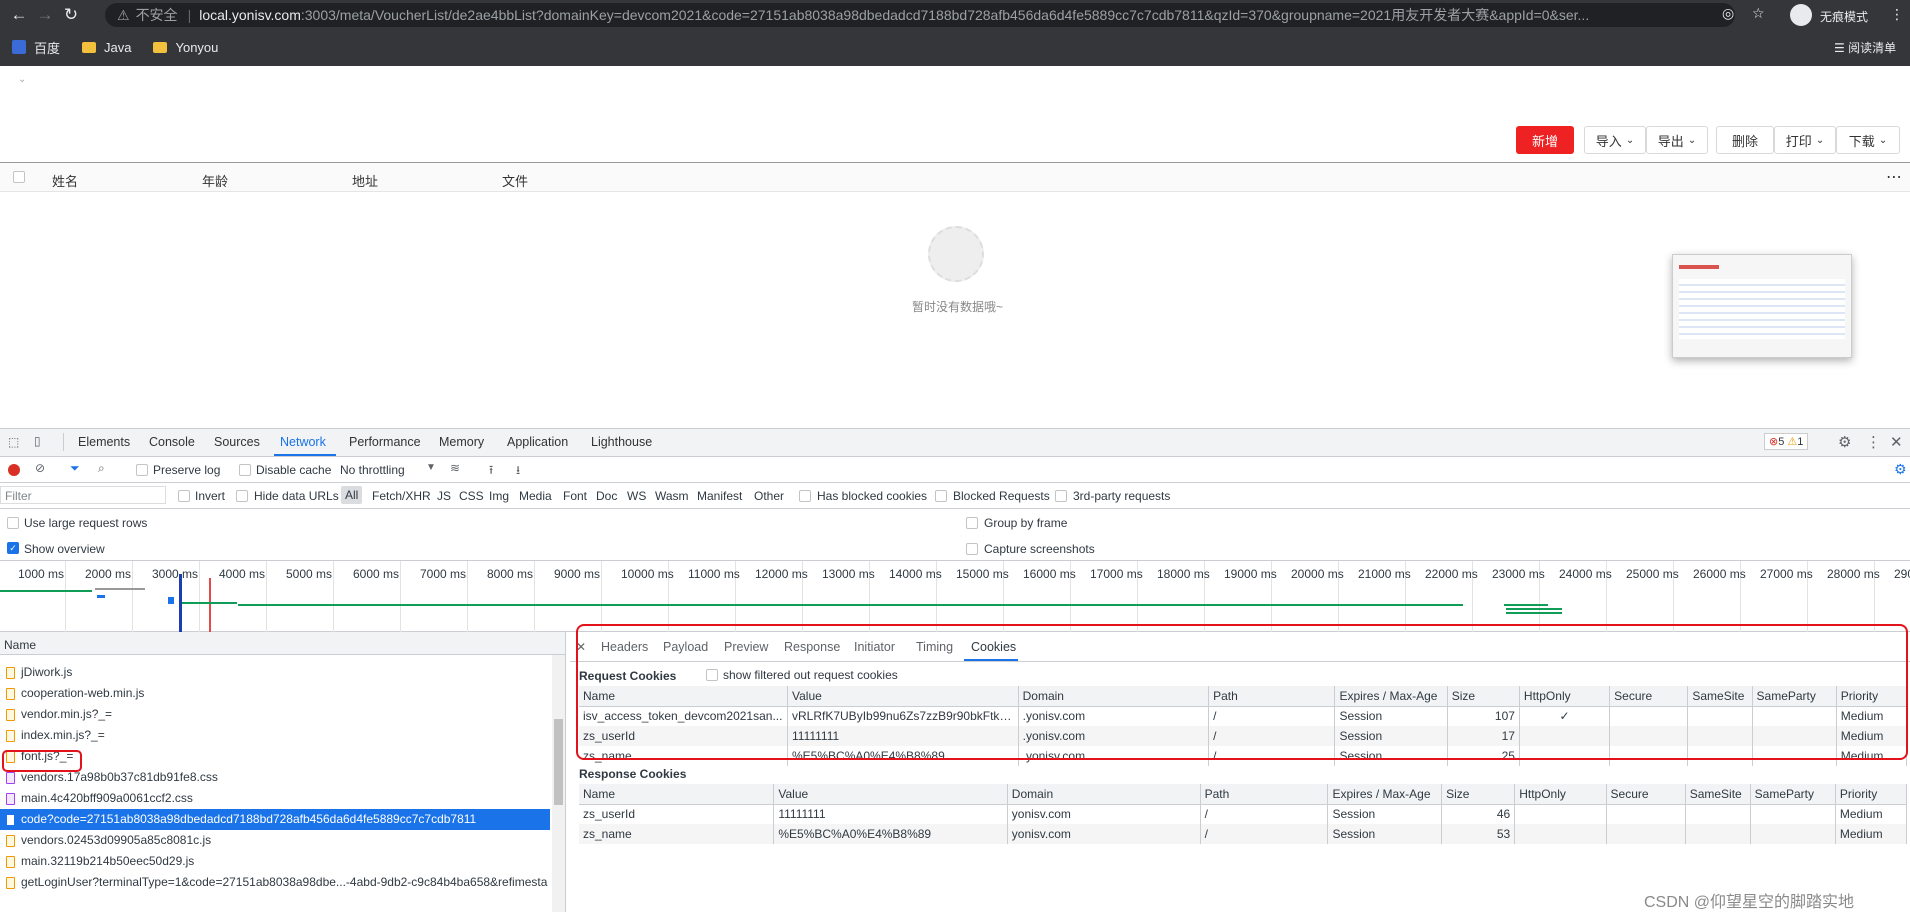 Image resolution: width=1910 pixels, height=912 pixels. What do you see at coordinates (575, 496) in the screenshot?
I see `filter-font: Font` at bounding box center [575, 496].